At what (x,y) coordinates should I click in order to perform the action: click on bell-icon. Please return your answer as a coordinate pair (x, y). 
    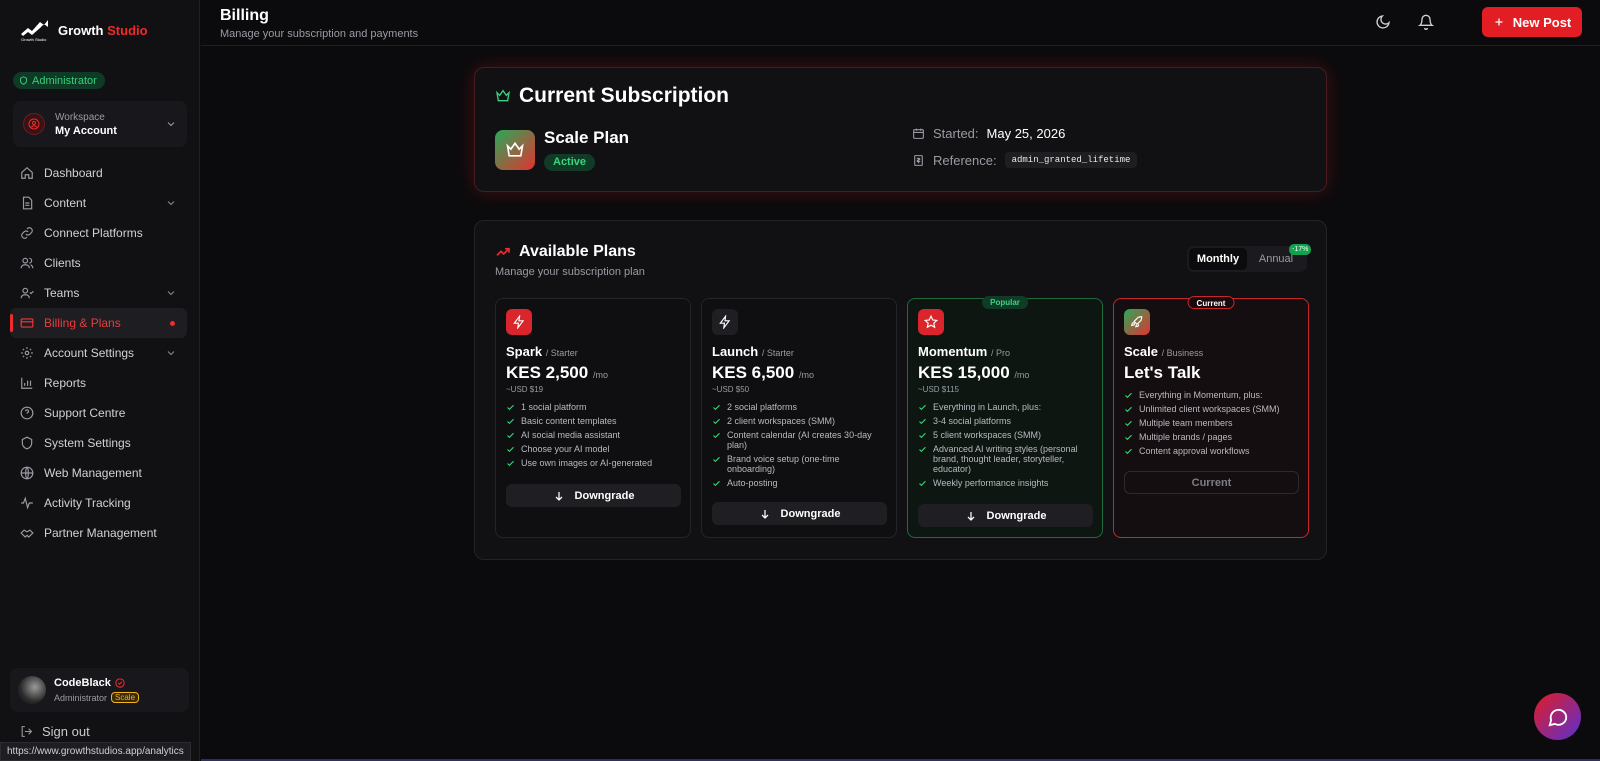
    Looking at the image, I should click on (1426, 22).